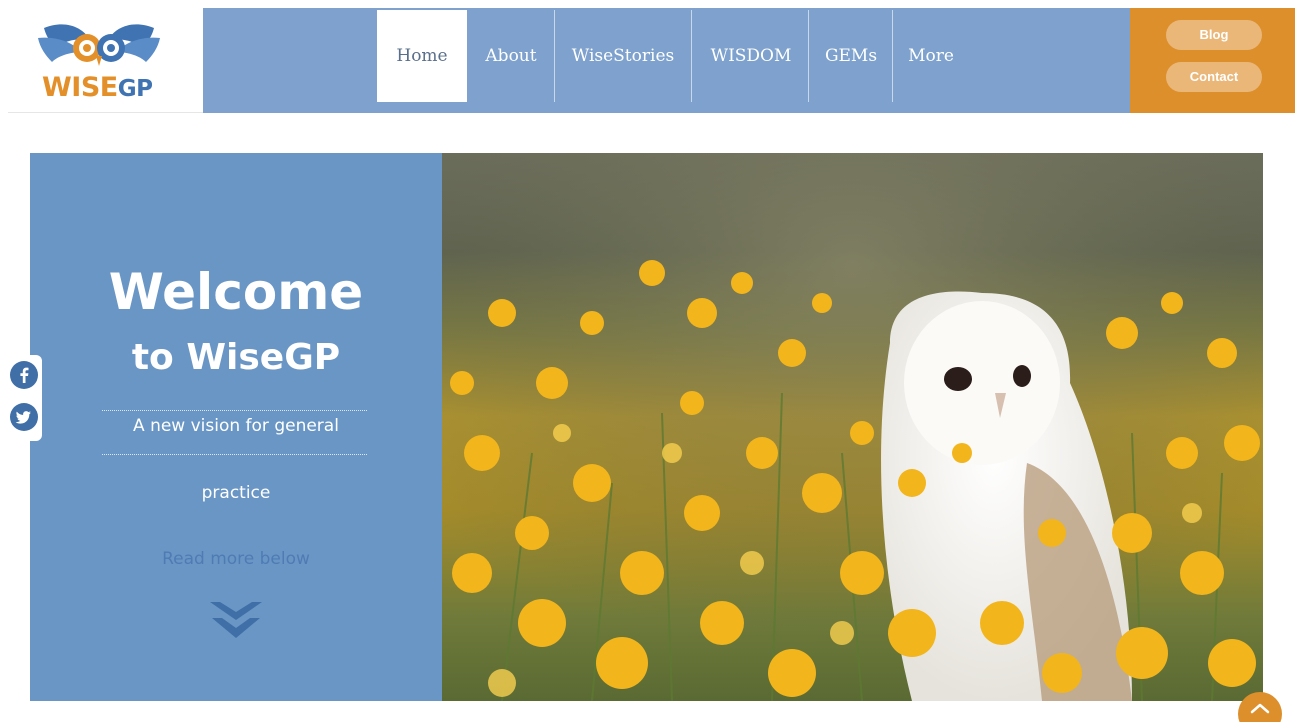 The width and height of the screenshot is (1296, 722). What do you see at coordinates (851, 56) in the screenshot?
I see `nav-gems: GEMs` at bounding box center [851, 56].